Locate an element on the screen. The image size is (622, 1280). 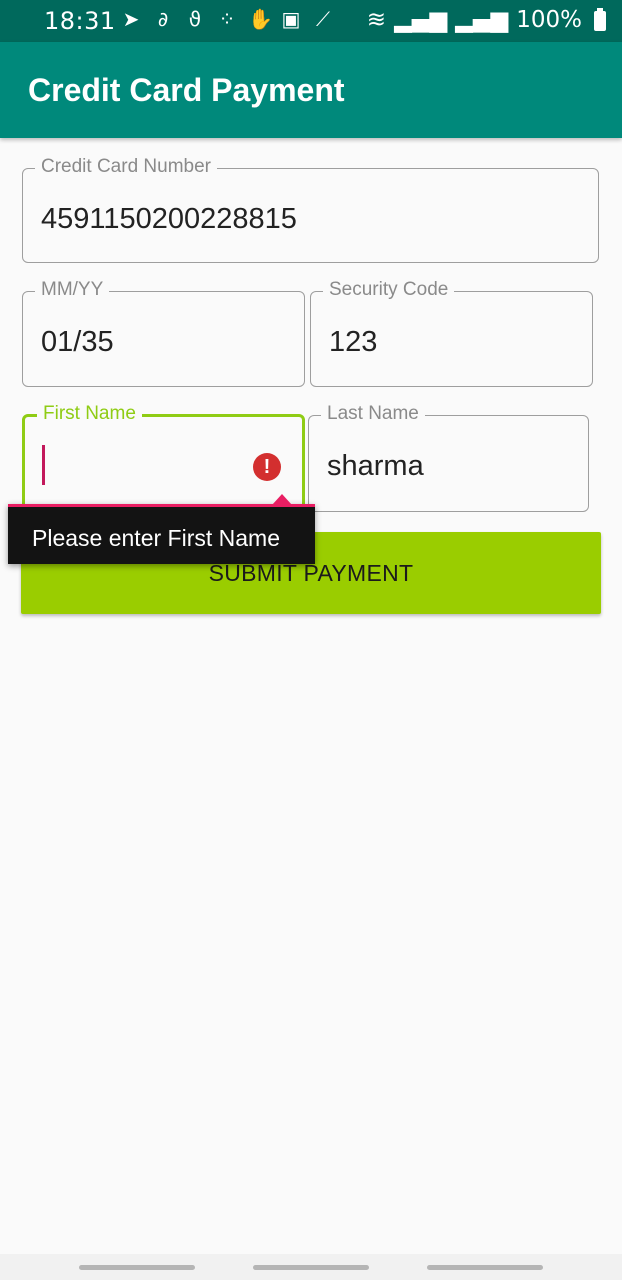
last-name-field: Last Name sharma is located at coordinates (448, 457).